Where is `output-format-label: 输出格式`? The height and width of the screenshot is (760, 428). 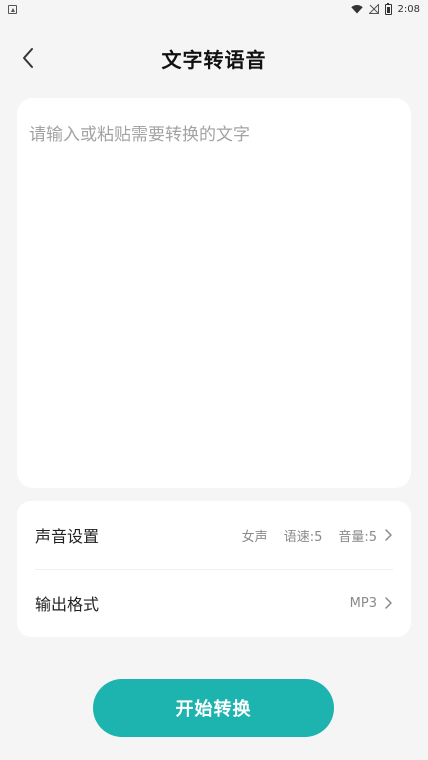
output-format-label: 输出格式 is located at coordinates (67, 604).